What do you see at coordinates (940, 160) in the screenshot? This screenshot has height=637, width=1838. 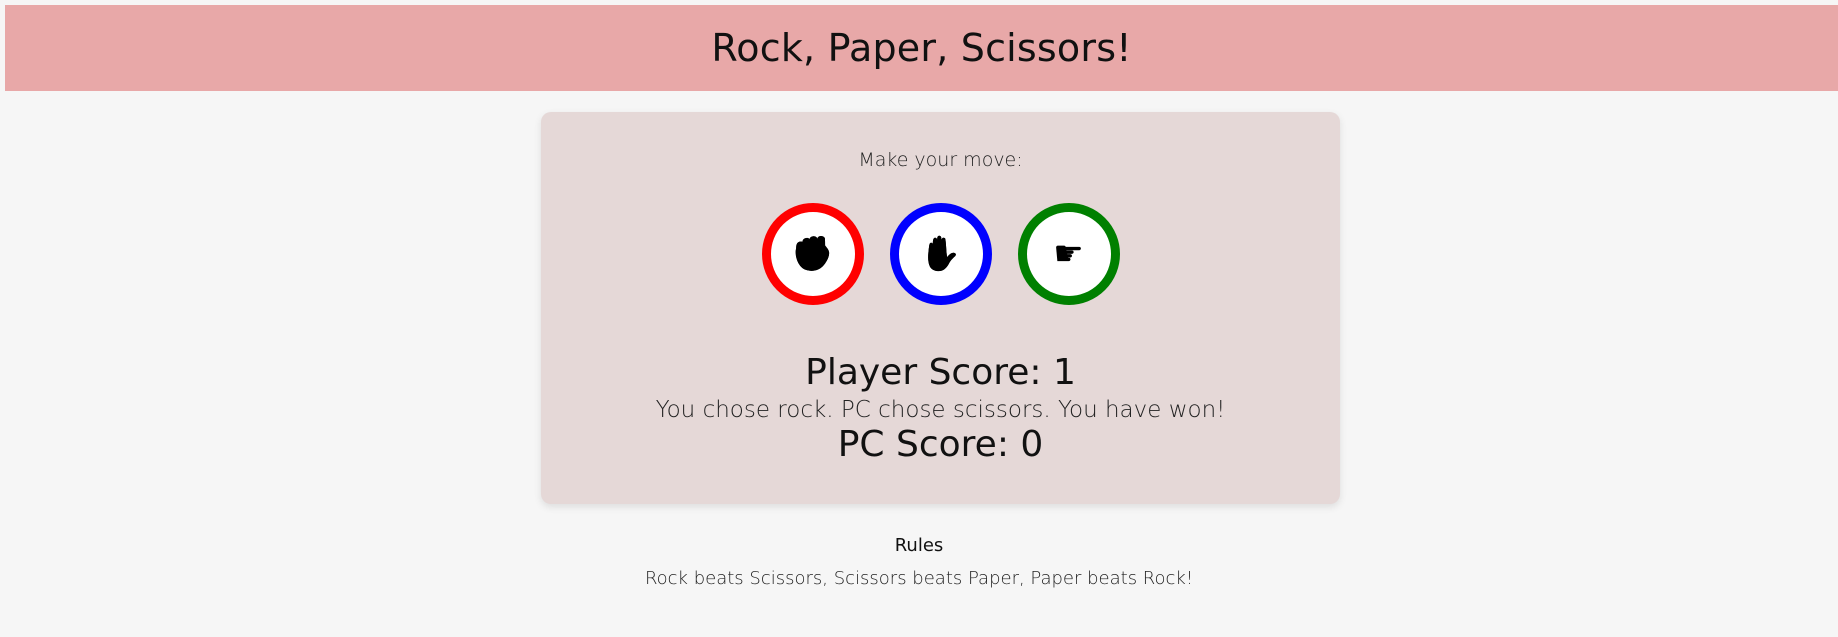 I see `move-prompt: Make your move:` at bounding box center [940, 160].